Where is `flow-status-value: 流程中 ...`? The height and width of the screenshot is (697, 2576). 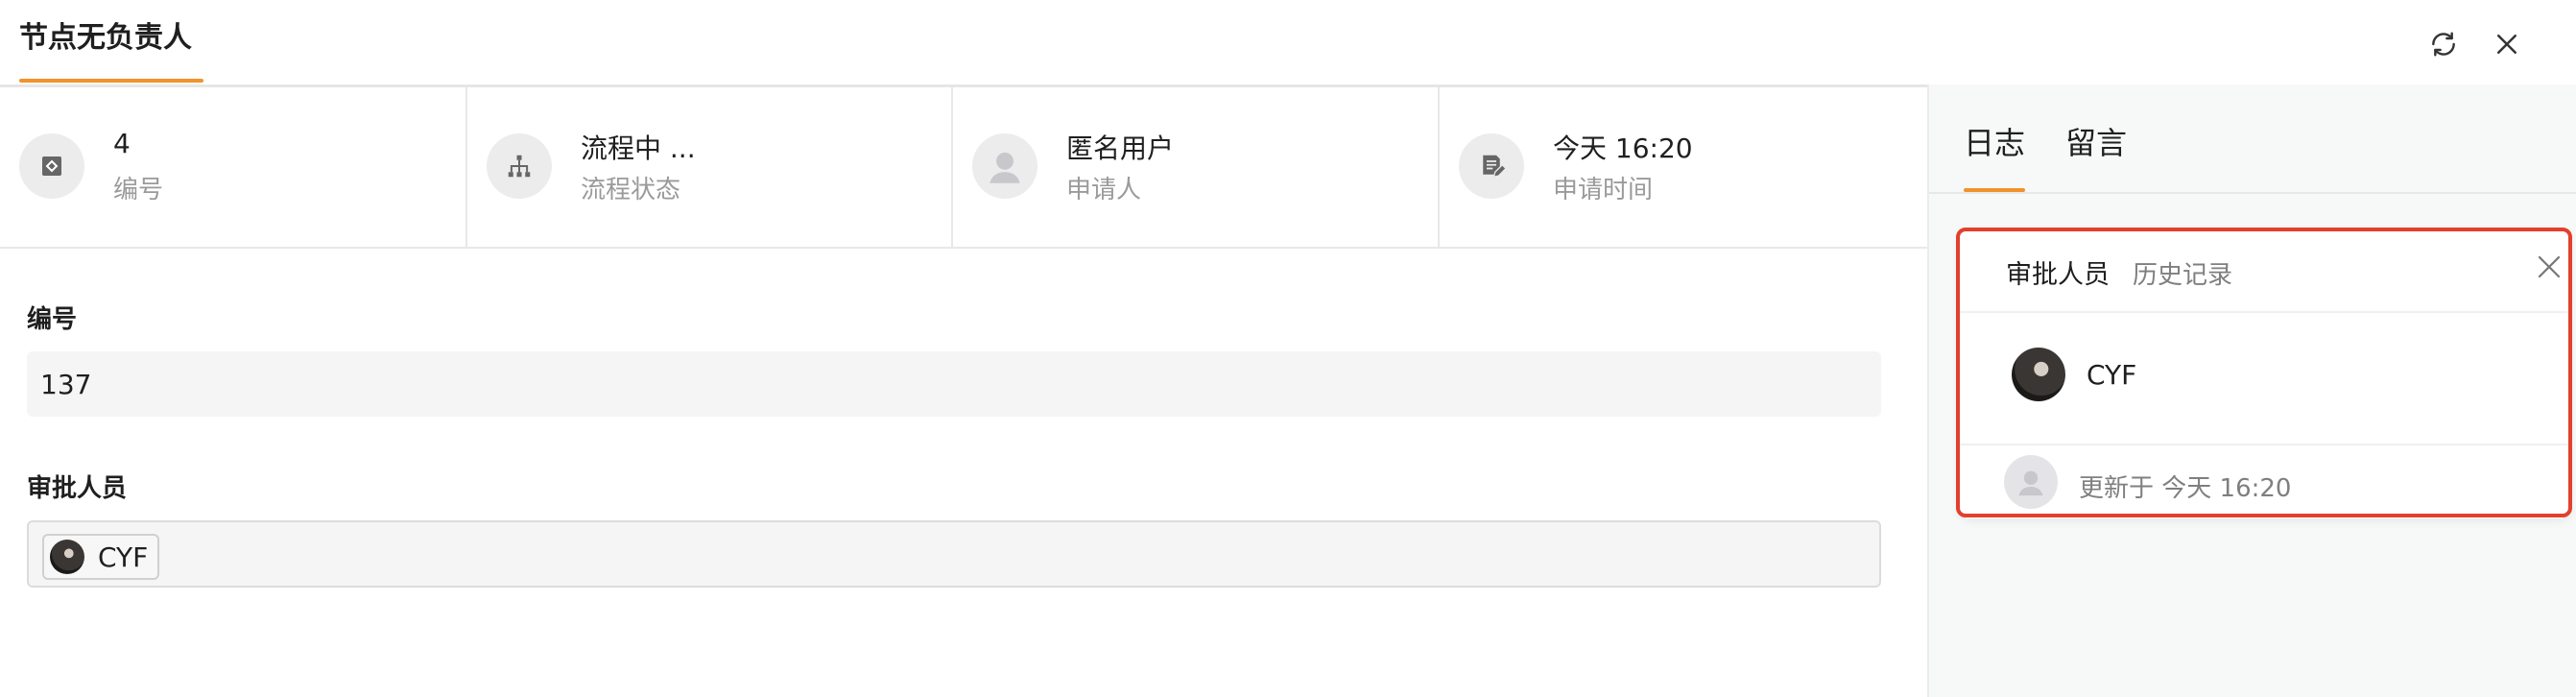
flow-status-value: 流程中 ... is located at coordinates (638, 148).